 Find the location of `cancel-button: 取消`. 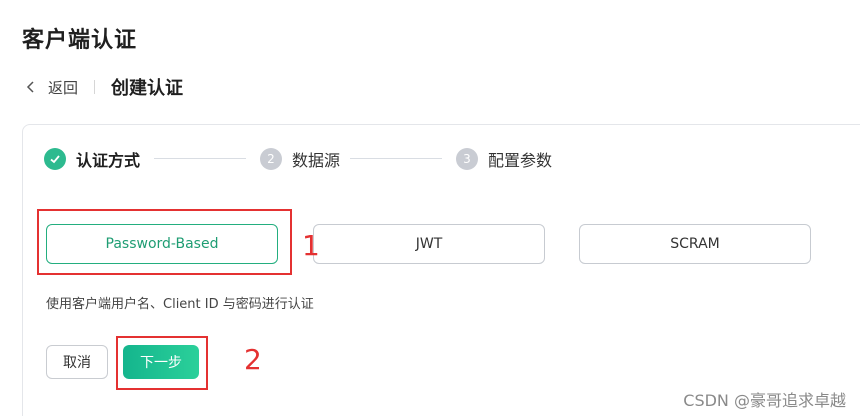

cancel-button: 取消 is located at coordinates (77, 362).